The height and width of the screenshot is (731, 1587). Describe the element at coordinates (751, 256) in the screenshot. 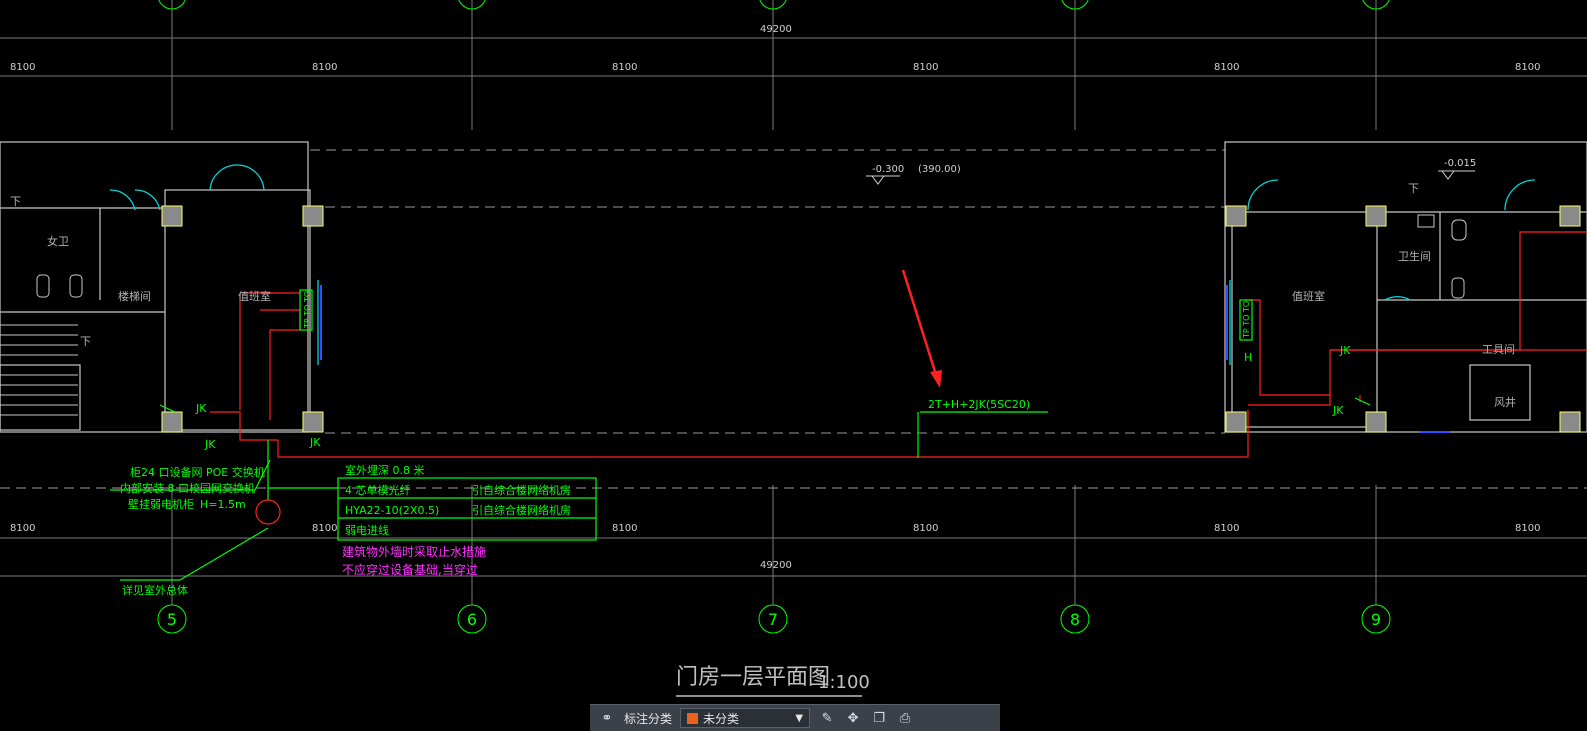

I see `toilet-fixtures` at that location.